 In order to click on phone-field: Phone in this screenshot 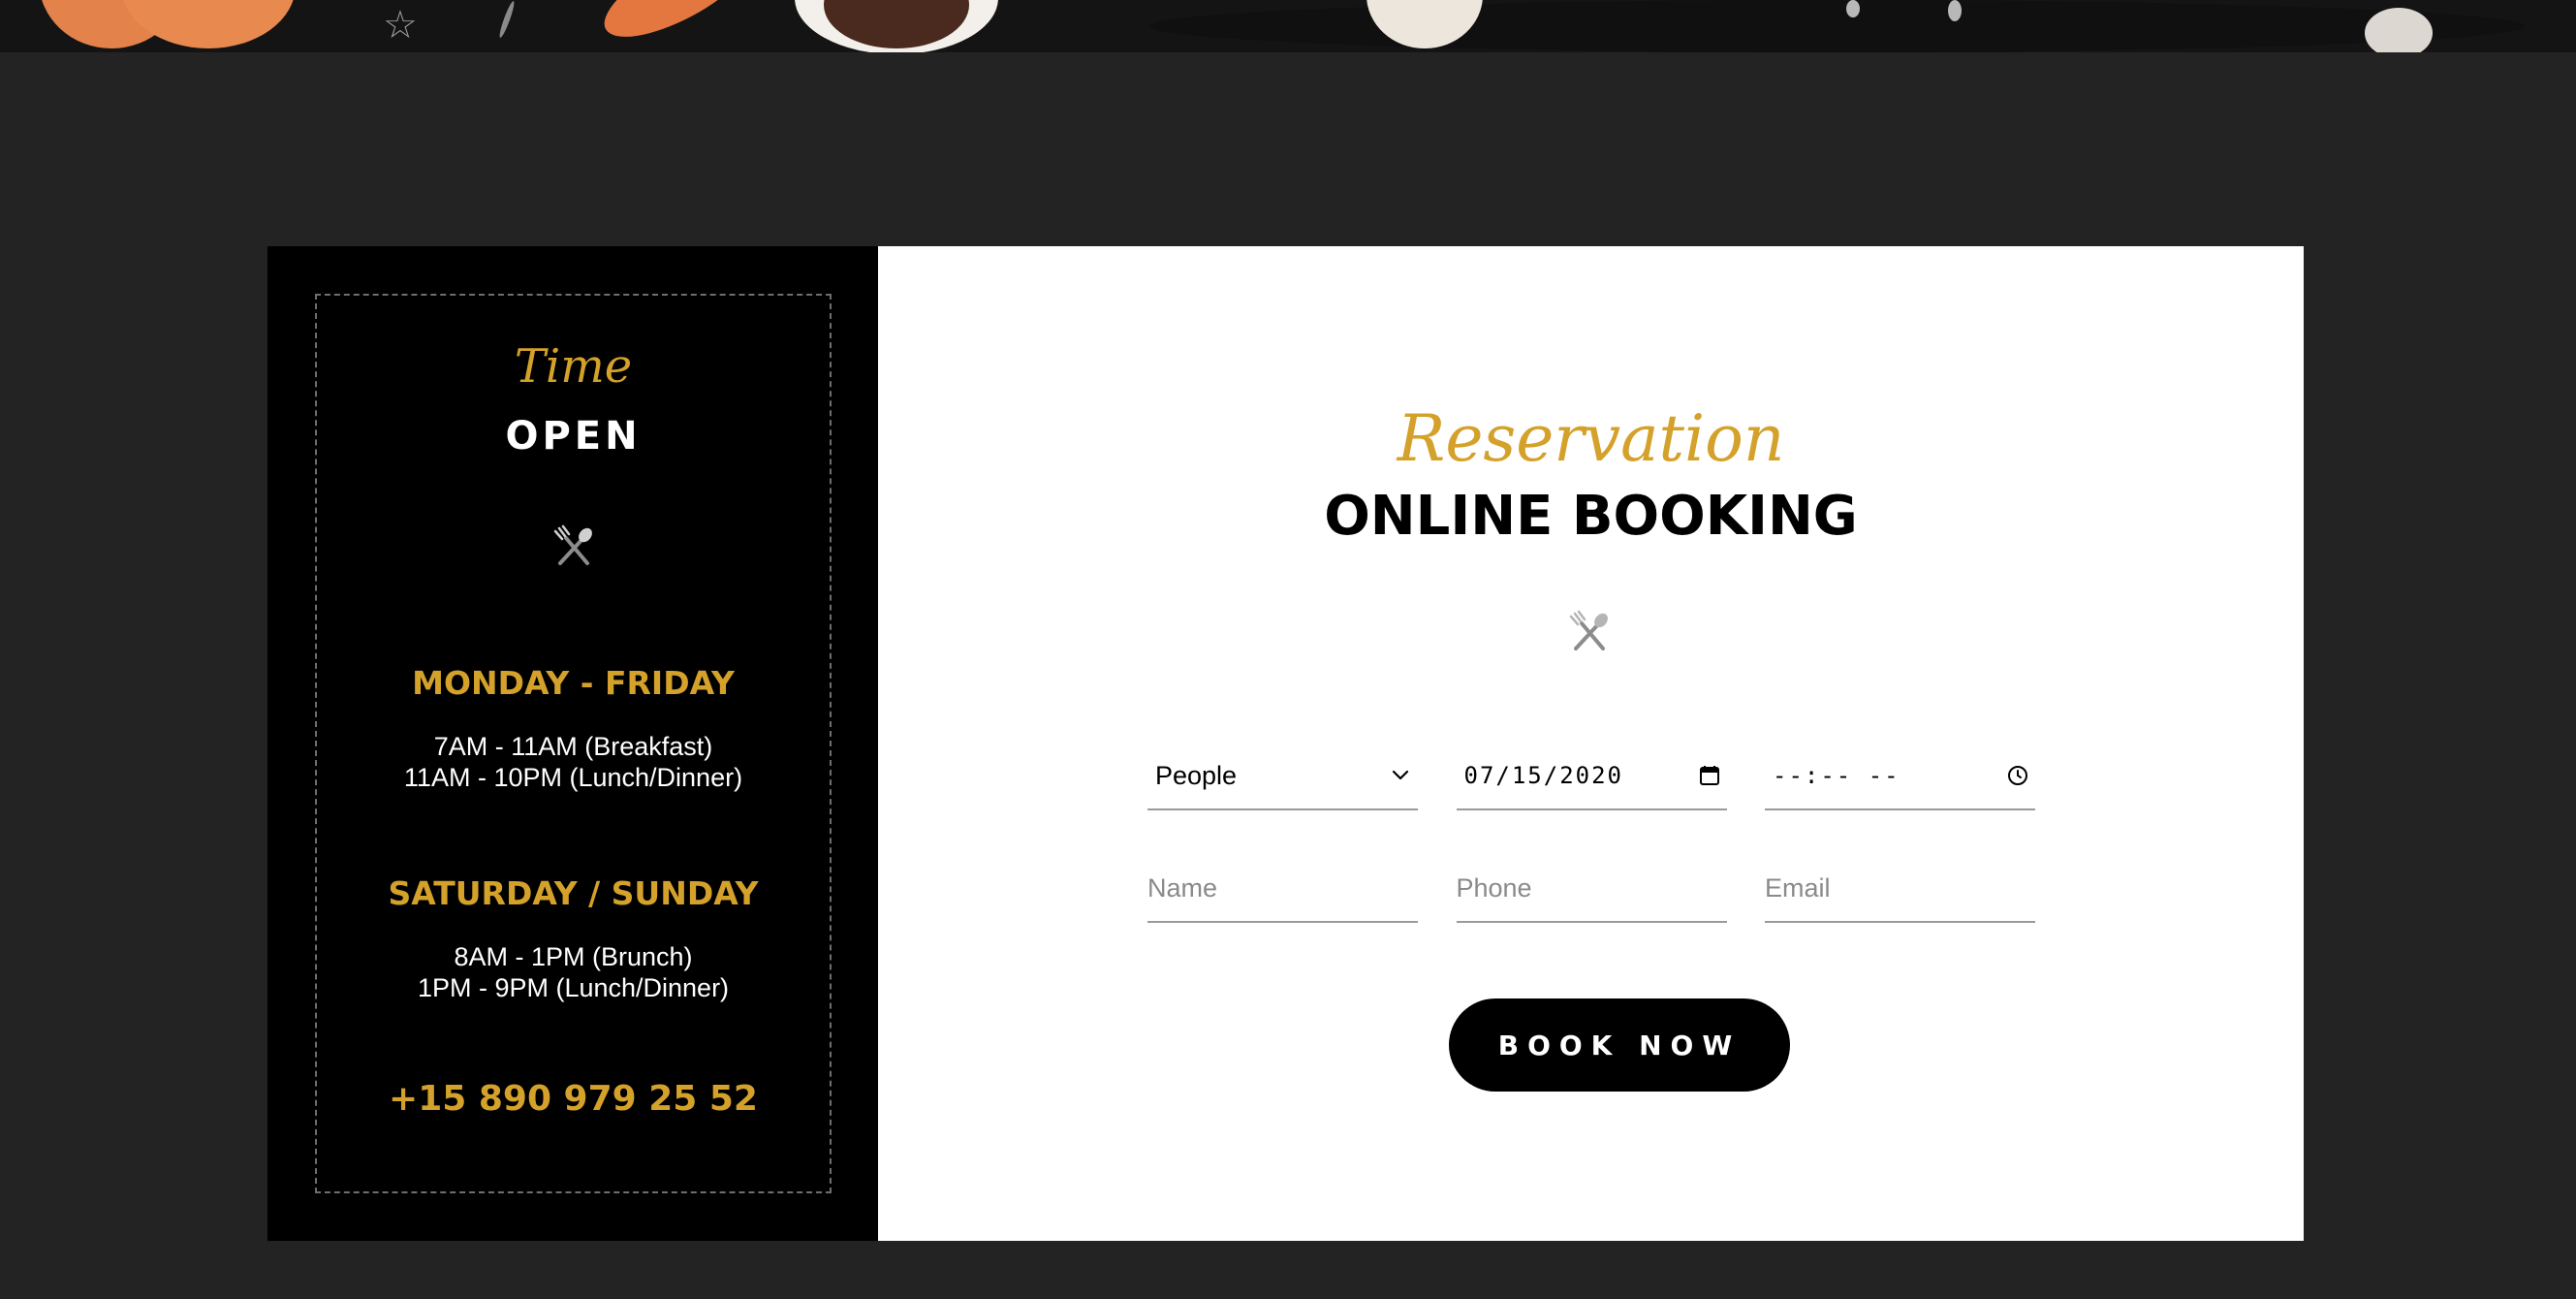, I will do `click(1591, 889)`.